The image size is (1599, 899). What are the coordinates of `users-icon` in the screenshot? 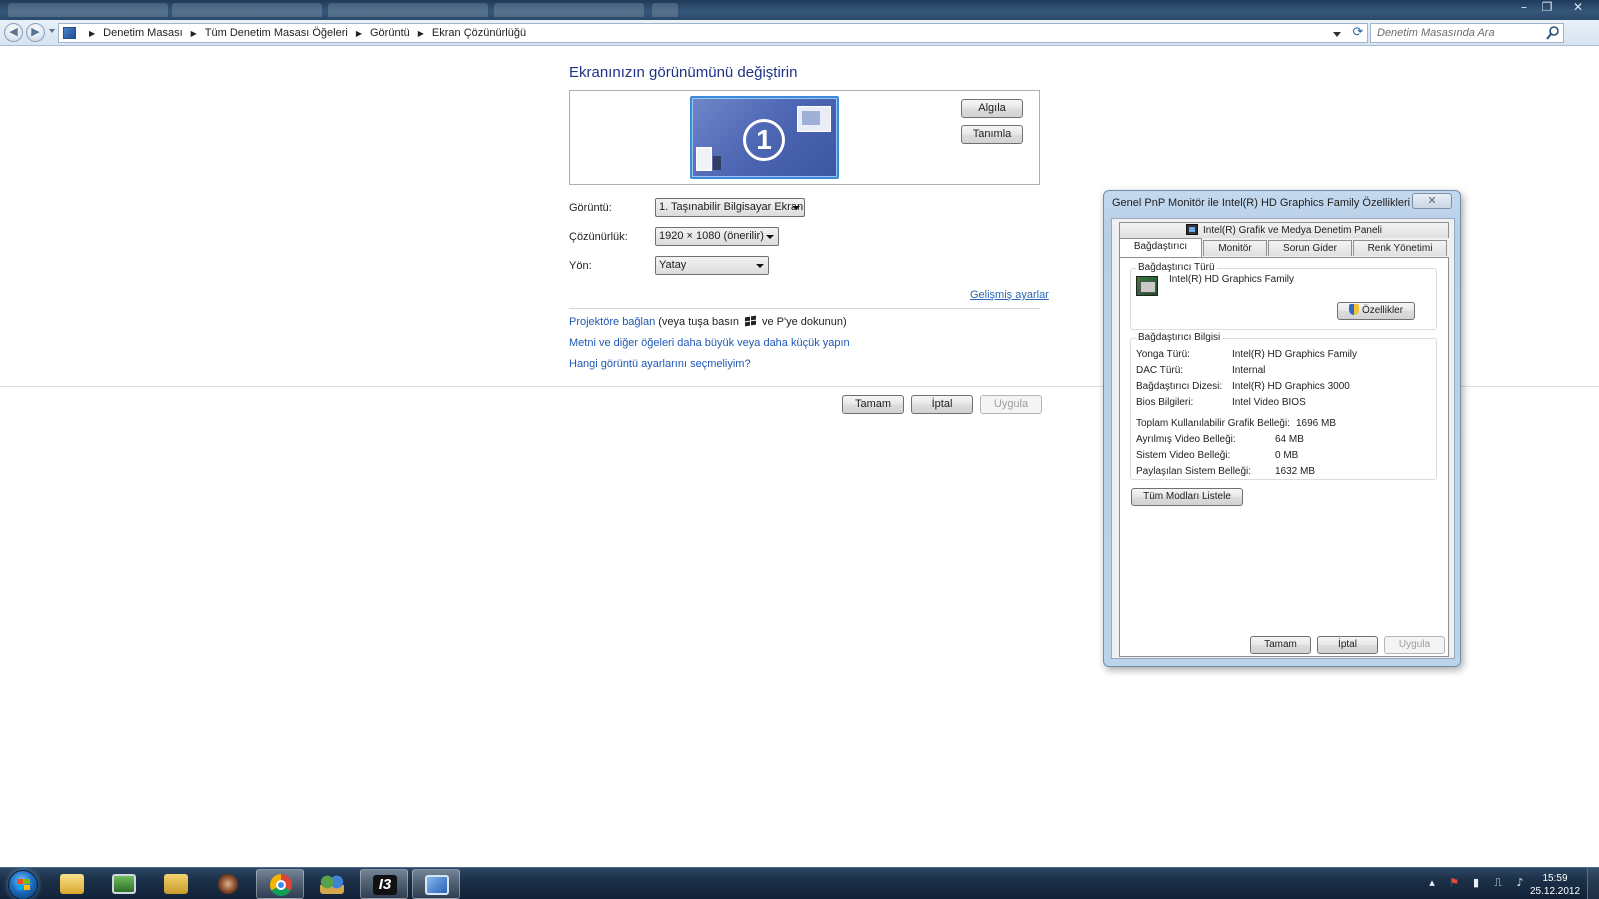 It's located at (332, 884).